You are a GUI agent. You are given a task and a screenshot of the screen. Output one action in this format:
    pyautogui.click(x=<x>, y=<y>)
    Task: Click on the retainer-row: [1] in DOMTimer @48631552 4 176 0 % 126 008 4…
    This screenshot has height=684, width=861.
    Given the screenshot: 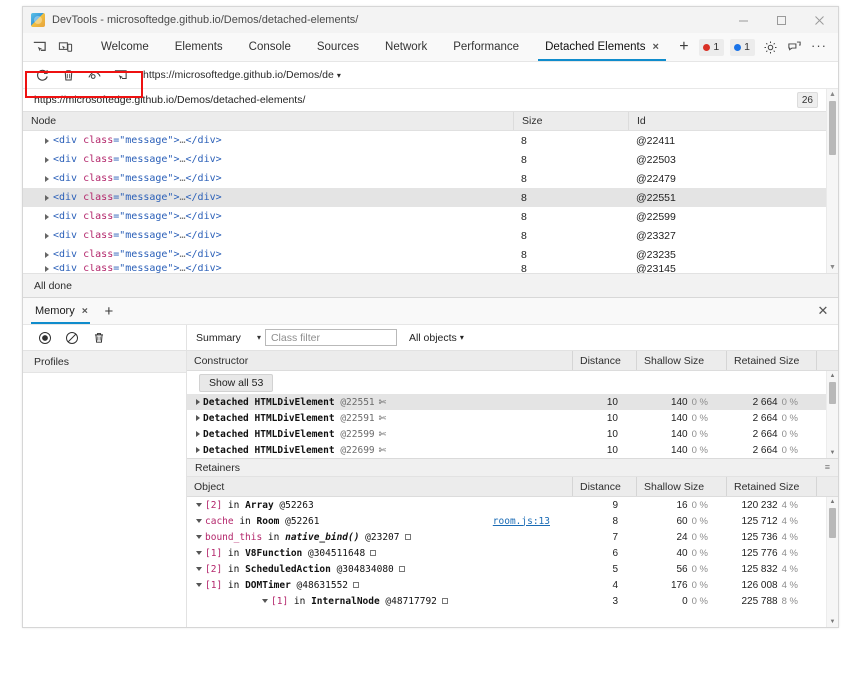 What is the action you would take?
    pyautogui.click(x=506, y=585)
    